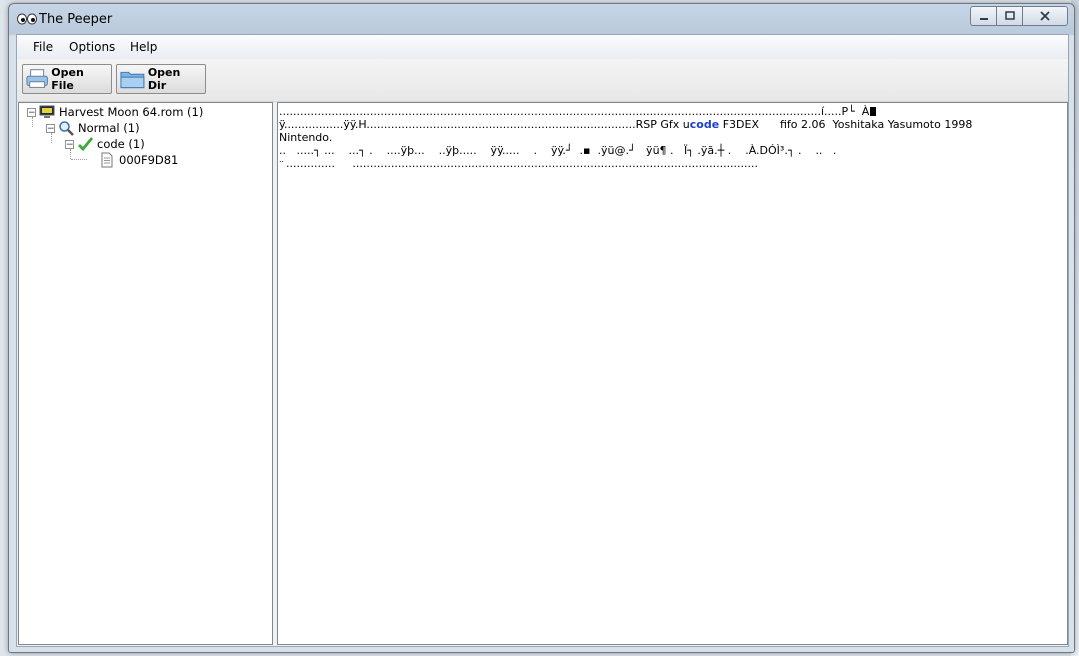 This screenshot has width=1079, height=656. Describe the element at coordinates (542, 47) in the screenshot. I see `menu-bar: File Options Help` at that location.